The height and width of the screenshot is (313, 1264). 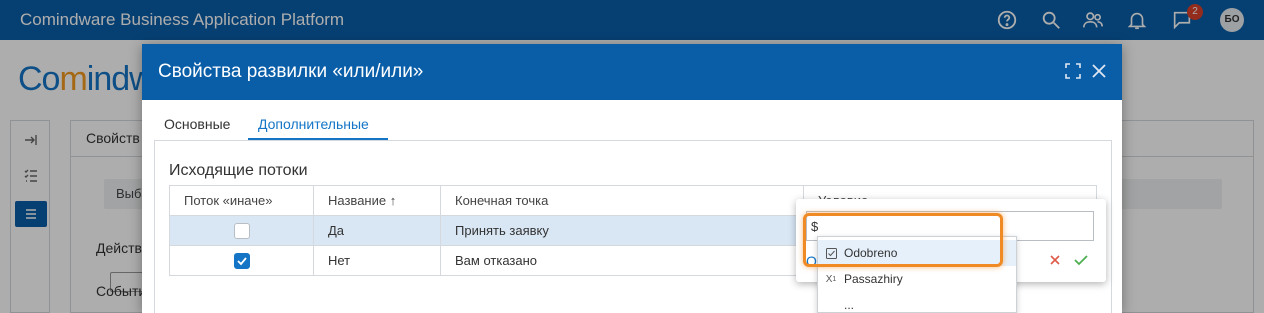 What do you see at coordinates (871, 253) in the screenshot?
I see `suggestion-label: Odobreno` at bounding box center [871, 253].